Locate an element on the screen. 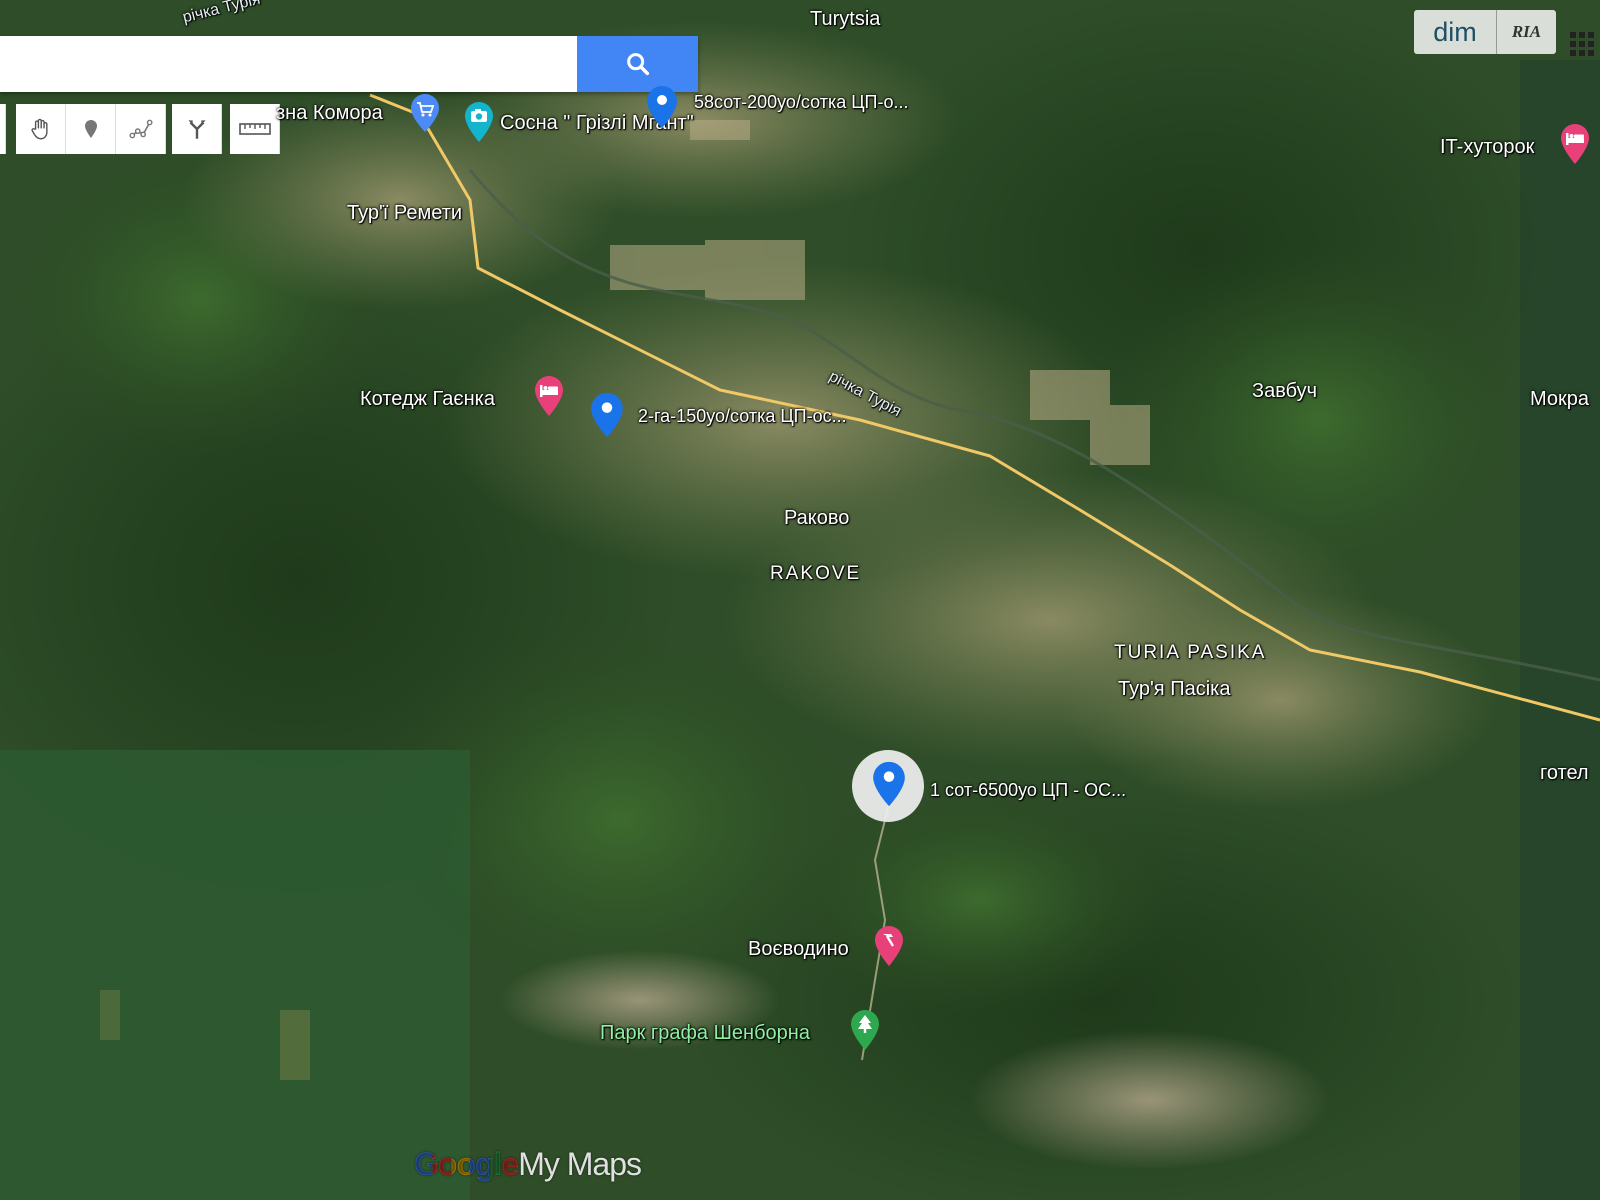  photo-spot-pin is located at coordinates (479, 122).